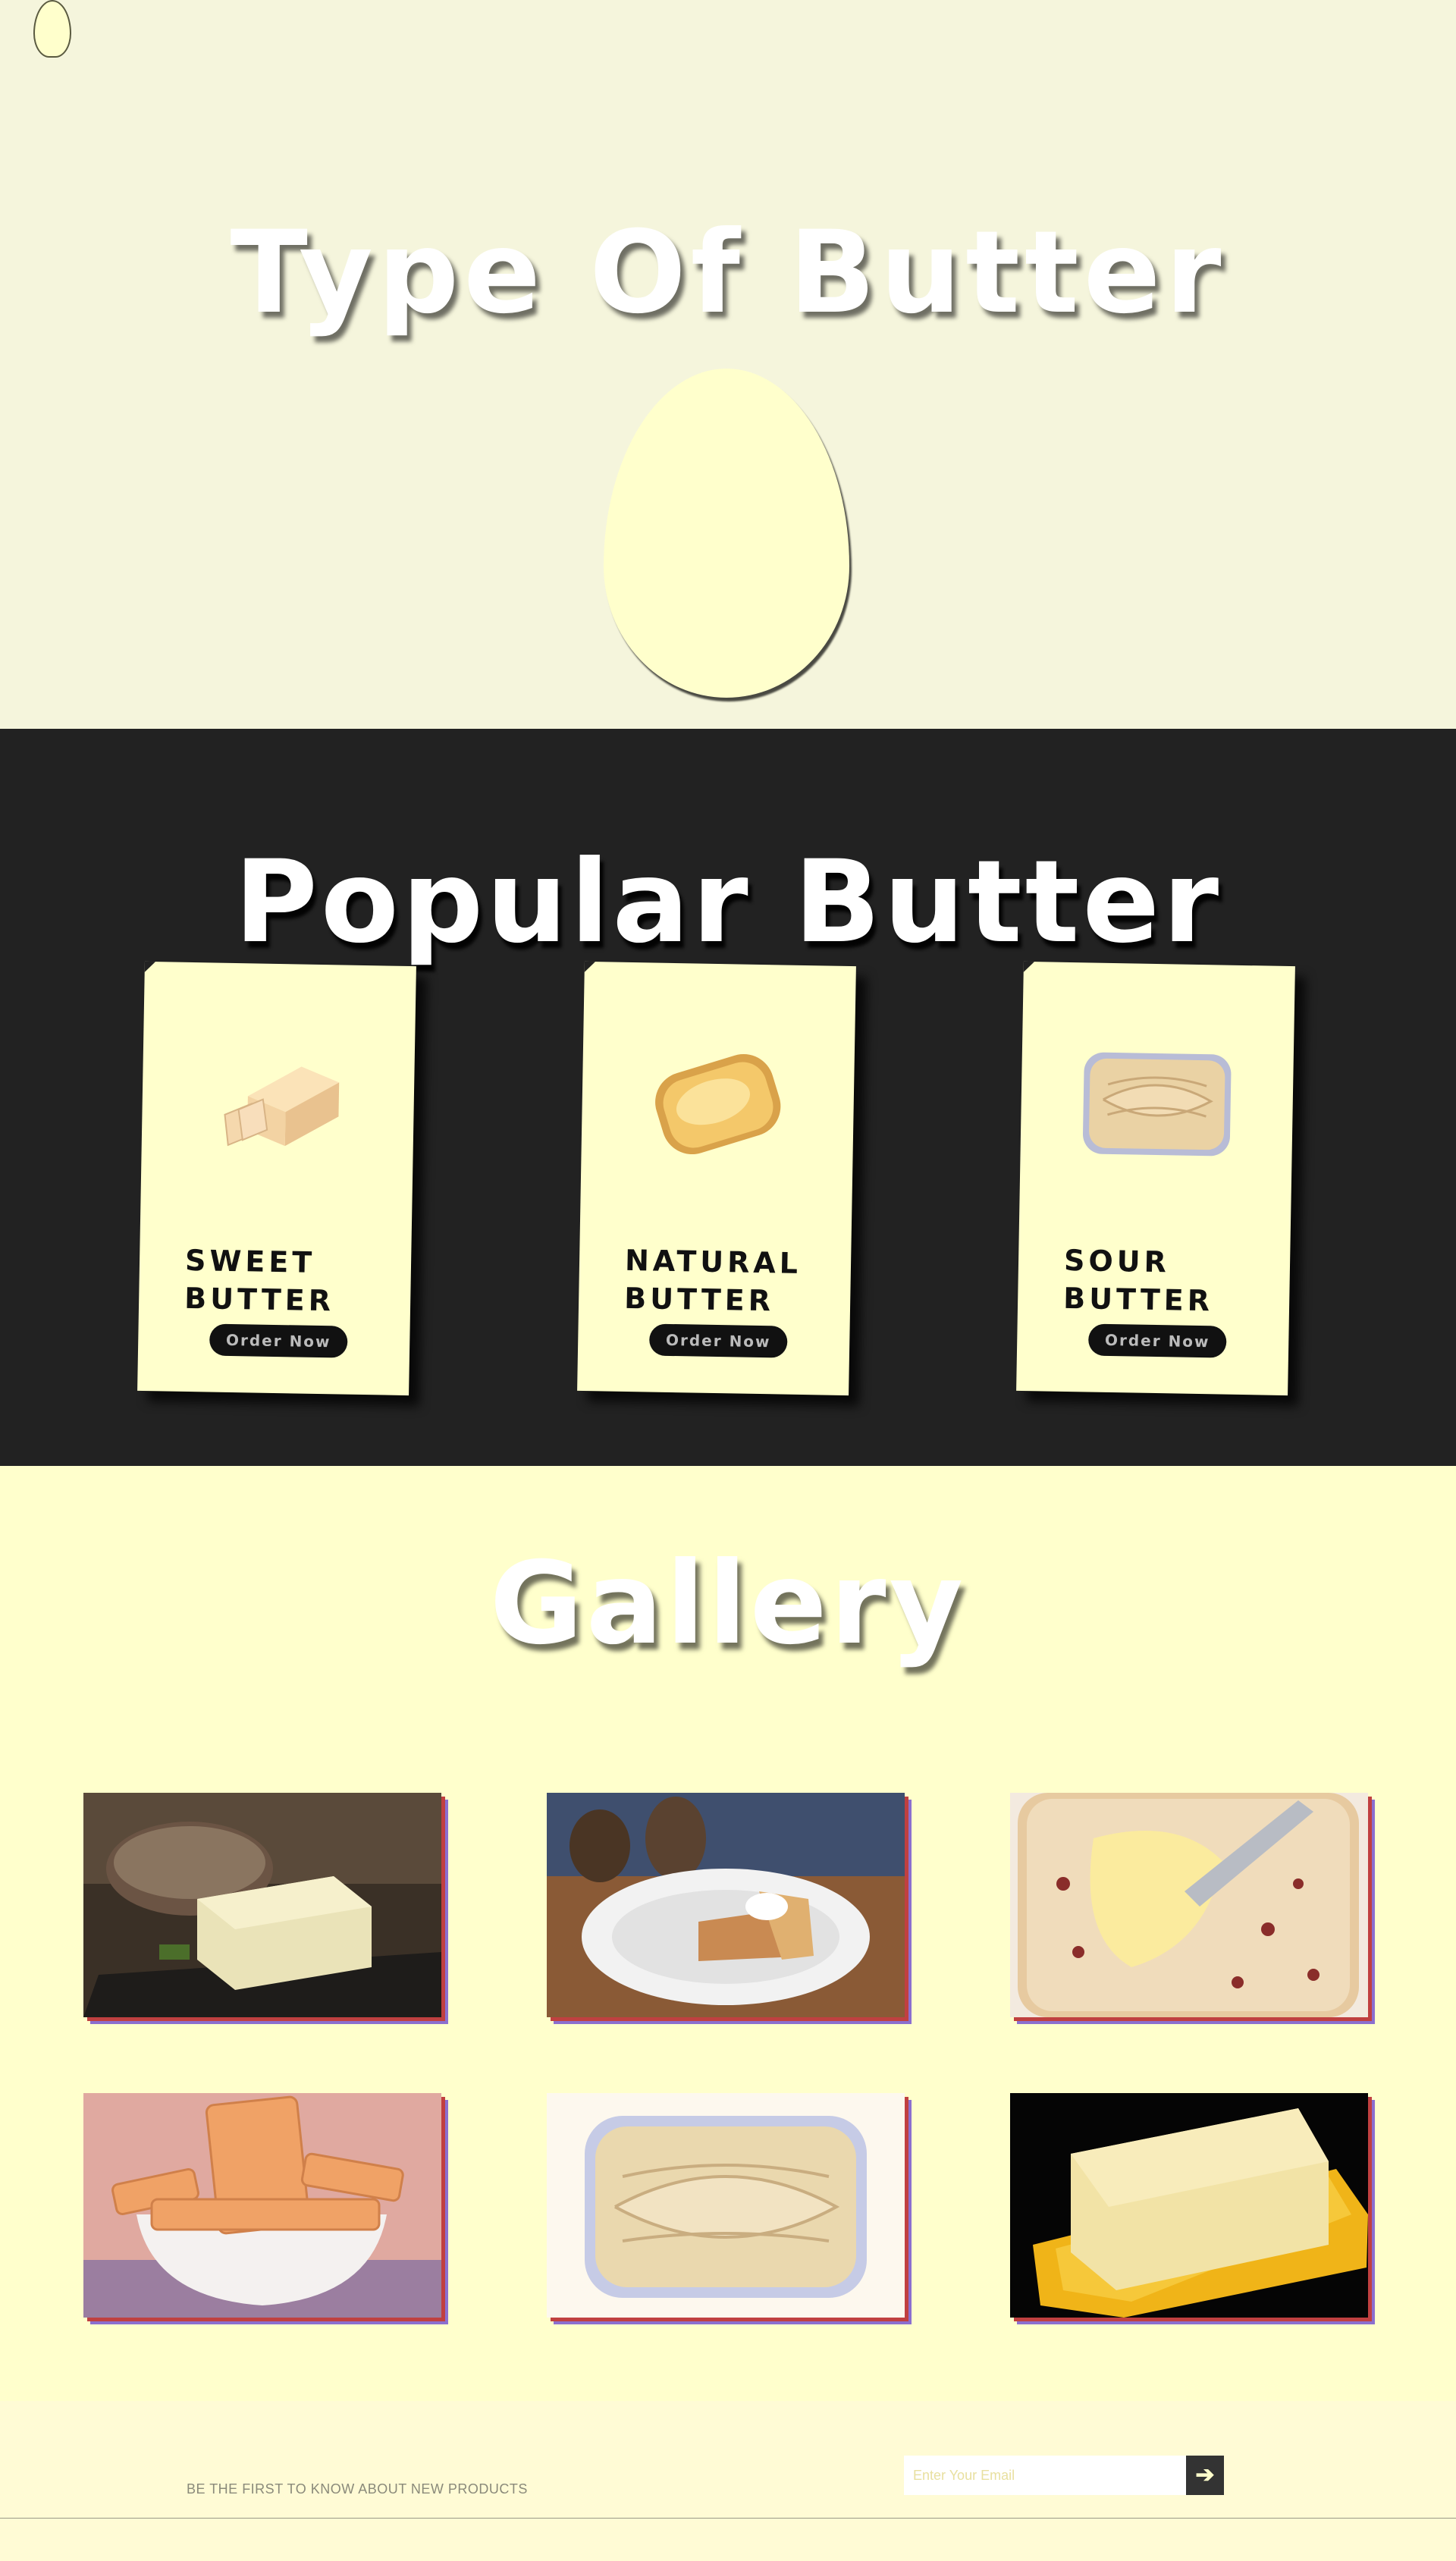 Image resolution: width=1456 pixels, height=2561 pixels. I want to click on product-card-sour-butter: SOUR BUTTER Order Now, so click(1155, 1178).